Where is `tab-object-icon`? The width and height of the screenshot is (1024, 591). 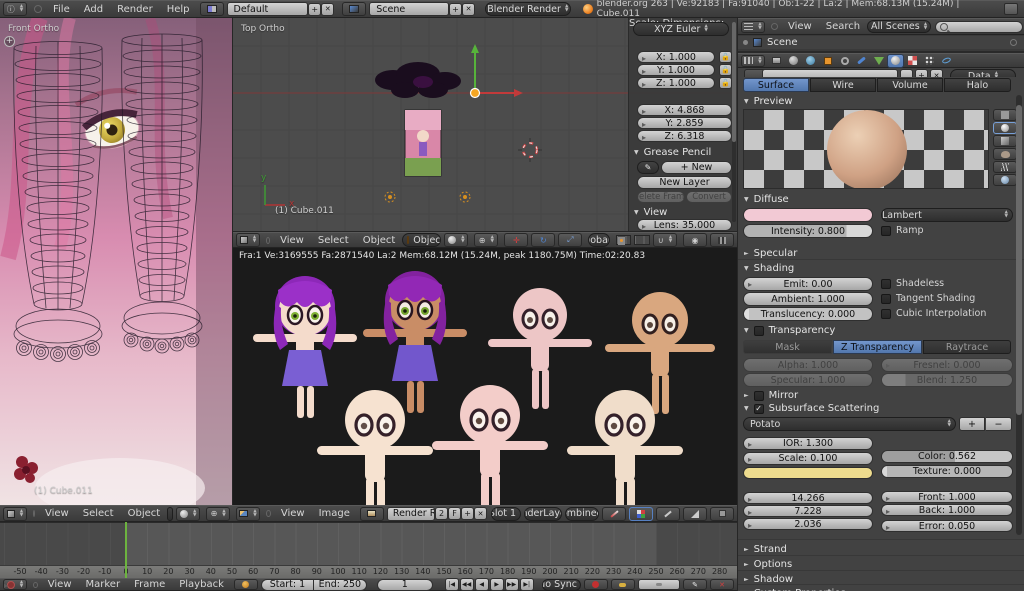 tab-object-icon is located at coordinates (827, 61).